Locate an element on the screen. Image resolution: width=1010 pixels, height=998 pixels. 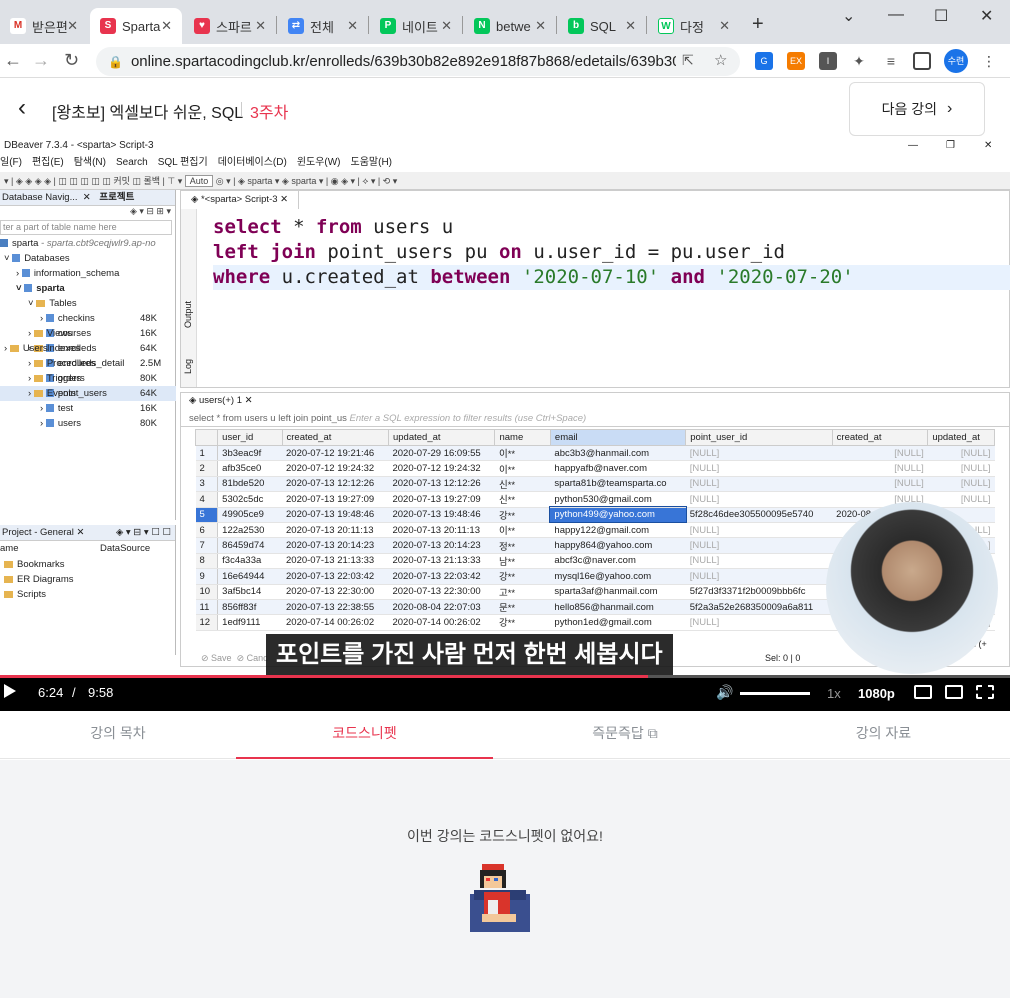
tree-tables: ˅ Tables is located at coordinates (88, 303).